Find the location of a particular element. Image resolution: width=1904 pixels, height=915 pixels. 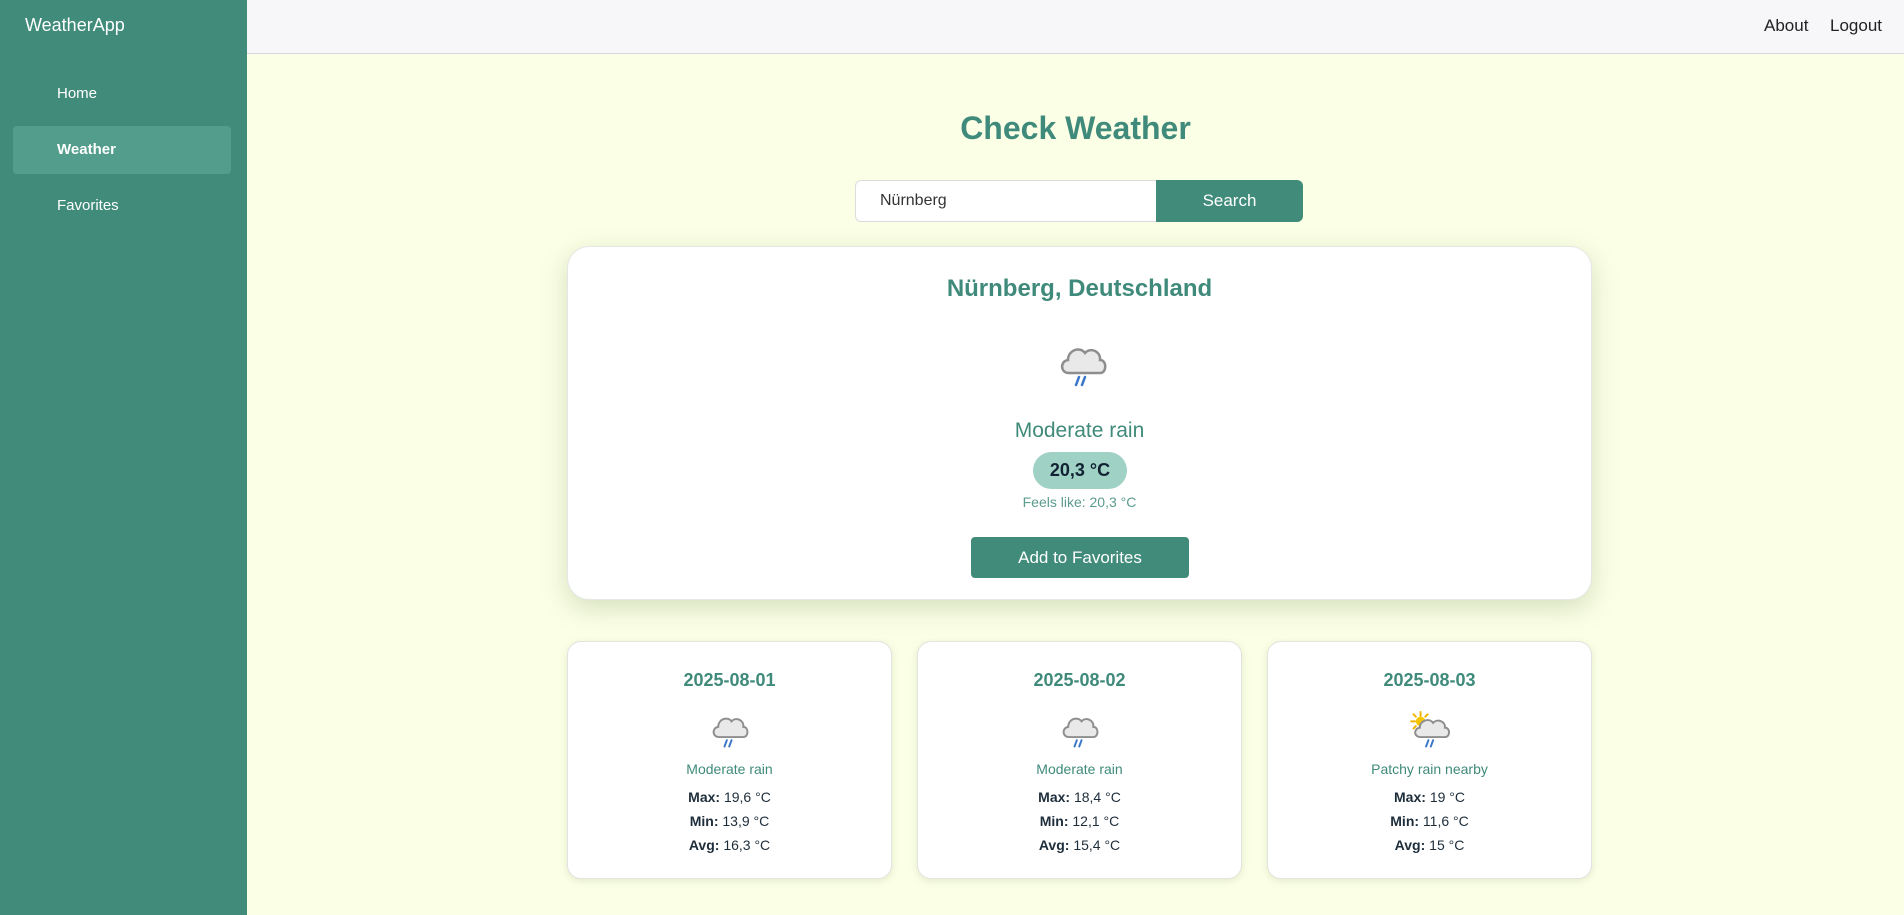

max-value: 19 °C is located at coordinates (1447, 797).